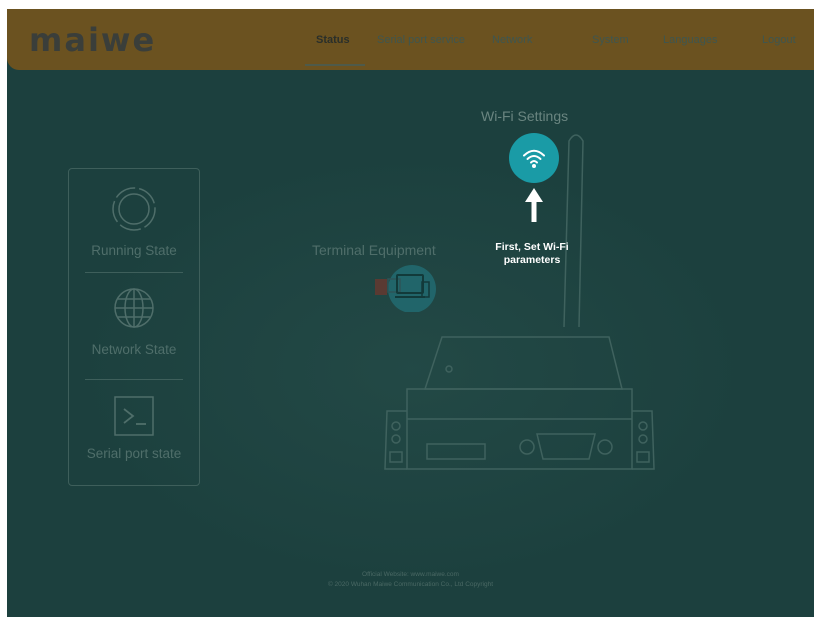 Image resolution: width=814 pixels, height=617 pixels. I want to click on setup-tip: First, Set Wi-Fi parameters, so click(532, 254).